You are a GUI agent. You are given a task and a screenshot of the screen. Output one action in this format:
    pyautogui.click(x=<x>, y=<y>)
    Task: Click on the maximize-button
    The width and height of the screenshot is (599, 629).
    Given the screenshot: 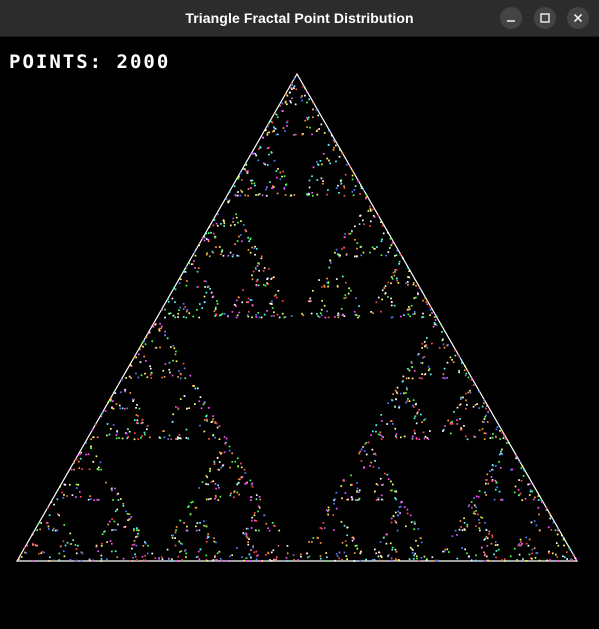 What is the action you would take?
    pyautogui.click(x=545, y=18)
    